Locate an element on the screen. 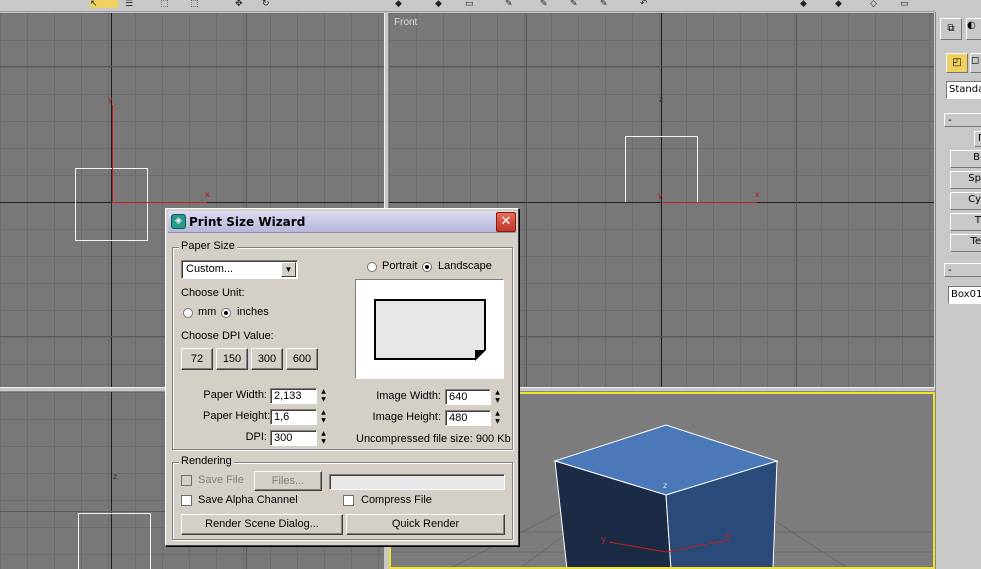 The height and width of the screenshot is (569, 981). create-button-box: B is located at coordinates (965, 159).